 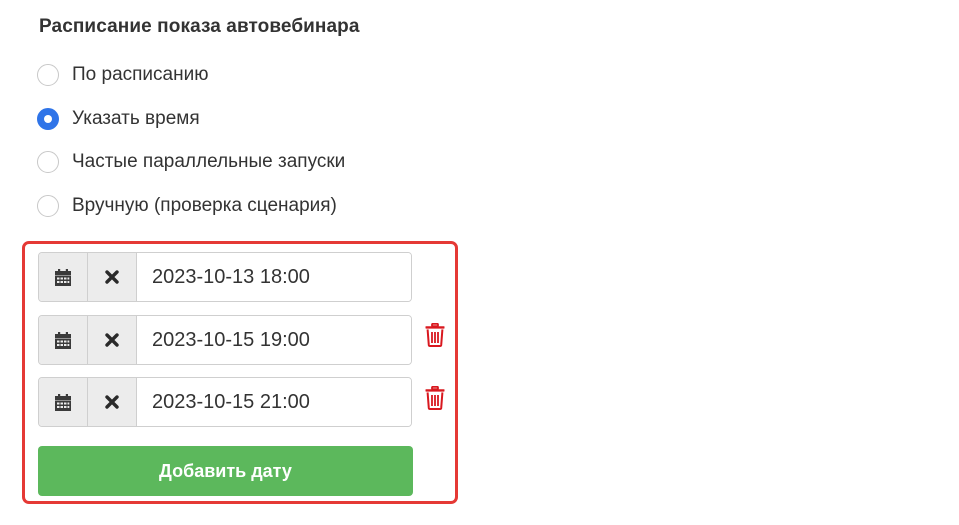 What do you see at coordinates (204, 205) in the screenshot?
I see `radio-label: Вручную (проверка сценария)` at bounding box center [204, 205].